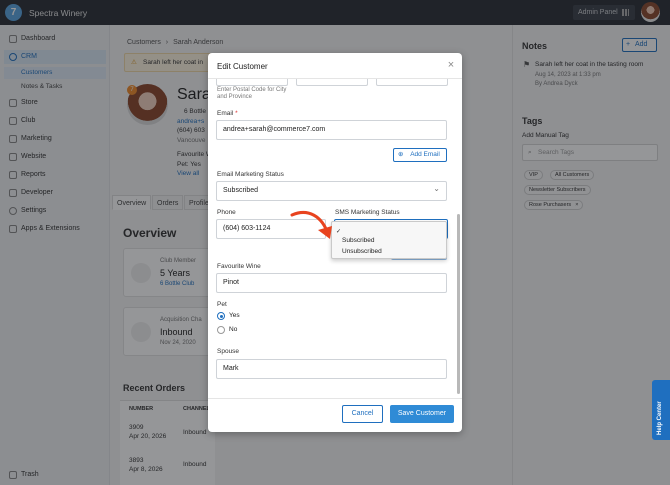  I want to click on email-input: andrea+sarah@commerce7.com, so click(331, 130).